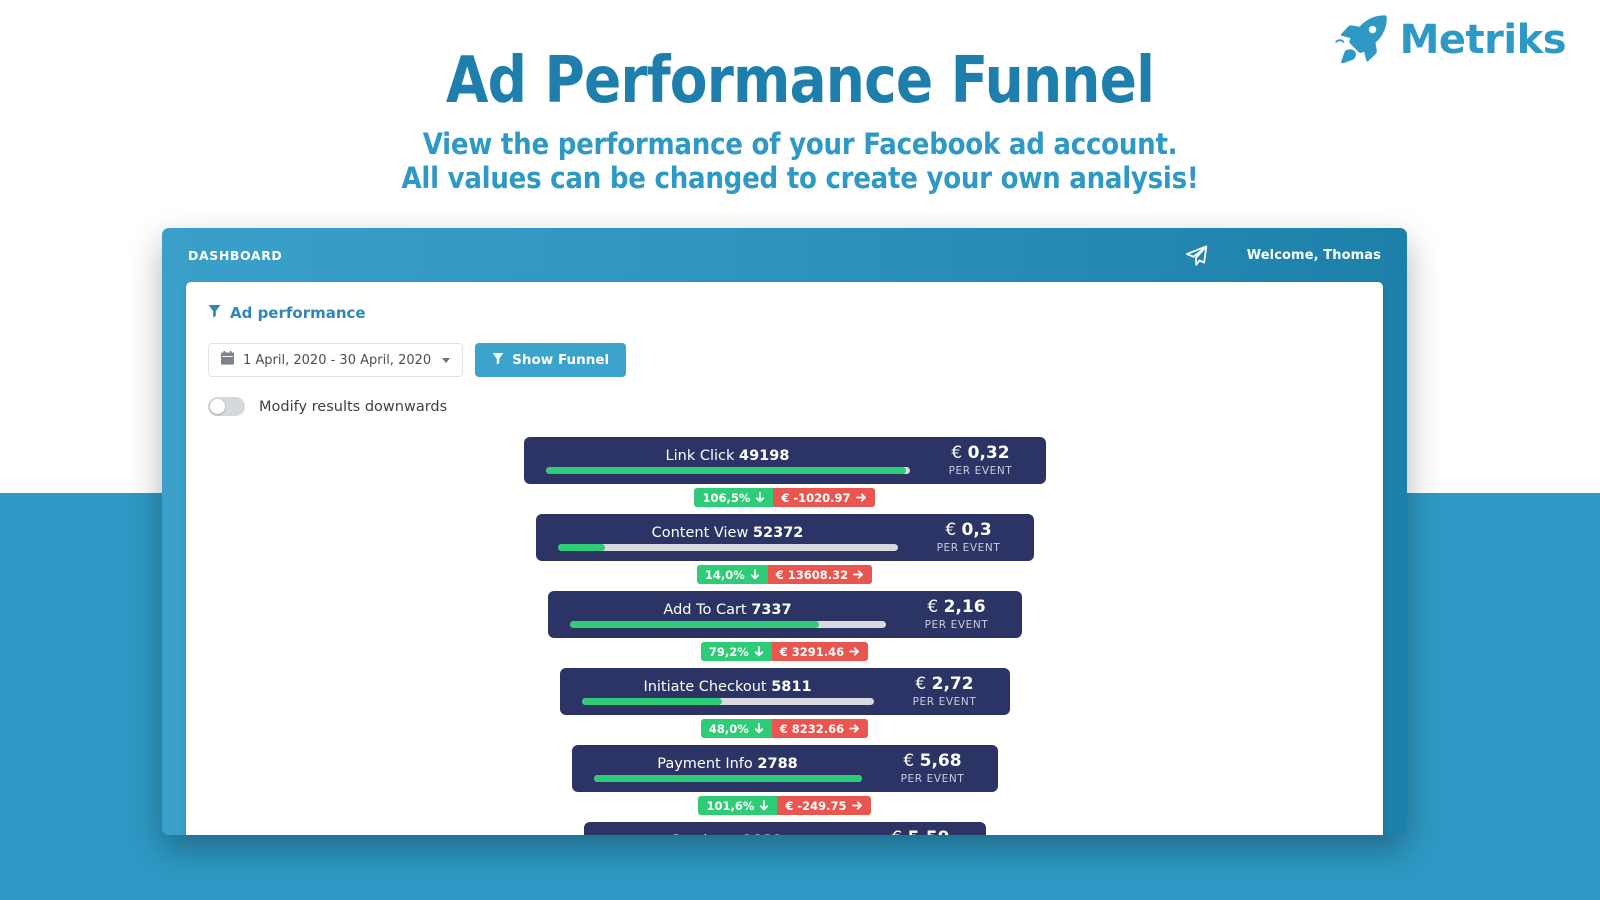  I want to click on funnel-step-cost: € 0,32 PER EVENT, so click(986, 460).